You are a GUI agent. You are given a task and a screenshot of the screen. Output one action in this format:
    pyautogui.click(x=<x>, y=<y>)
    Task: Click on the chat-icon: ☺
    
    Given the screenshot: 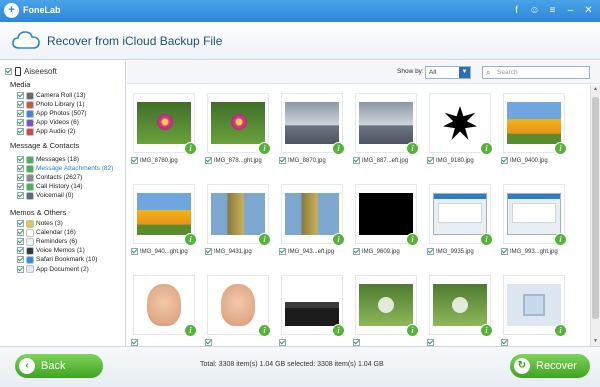 What is the action you would take?
    pyautogui.click(x=534, y=10)
    